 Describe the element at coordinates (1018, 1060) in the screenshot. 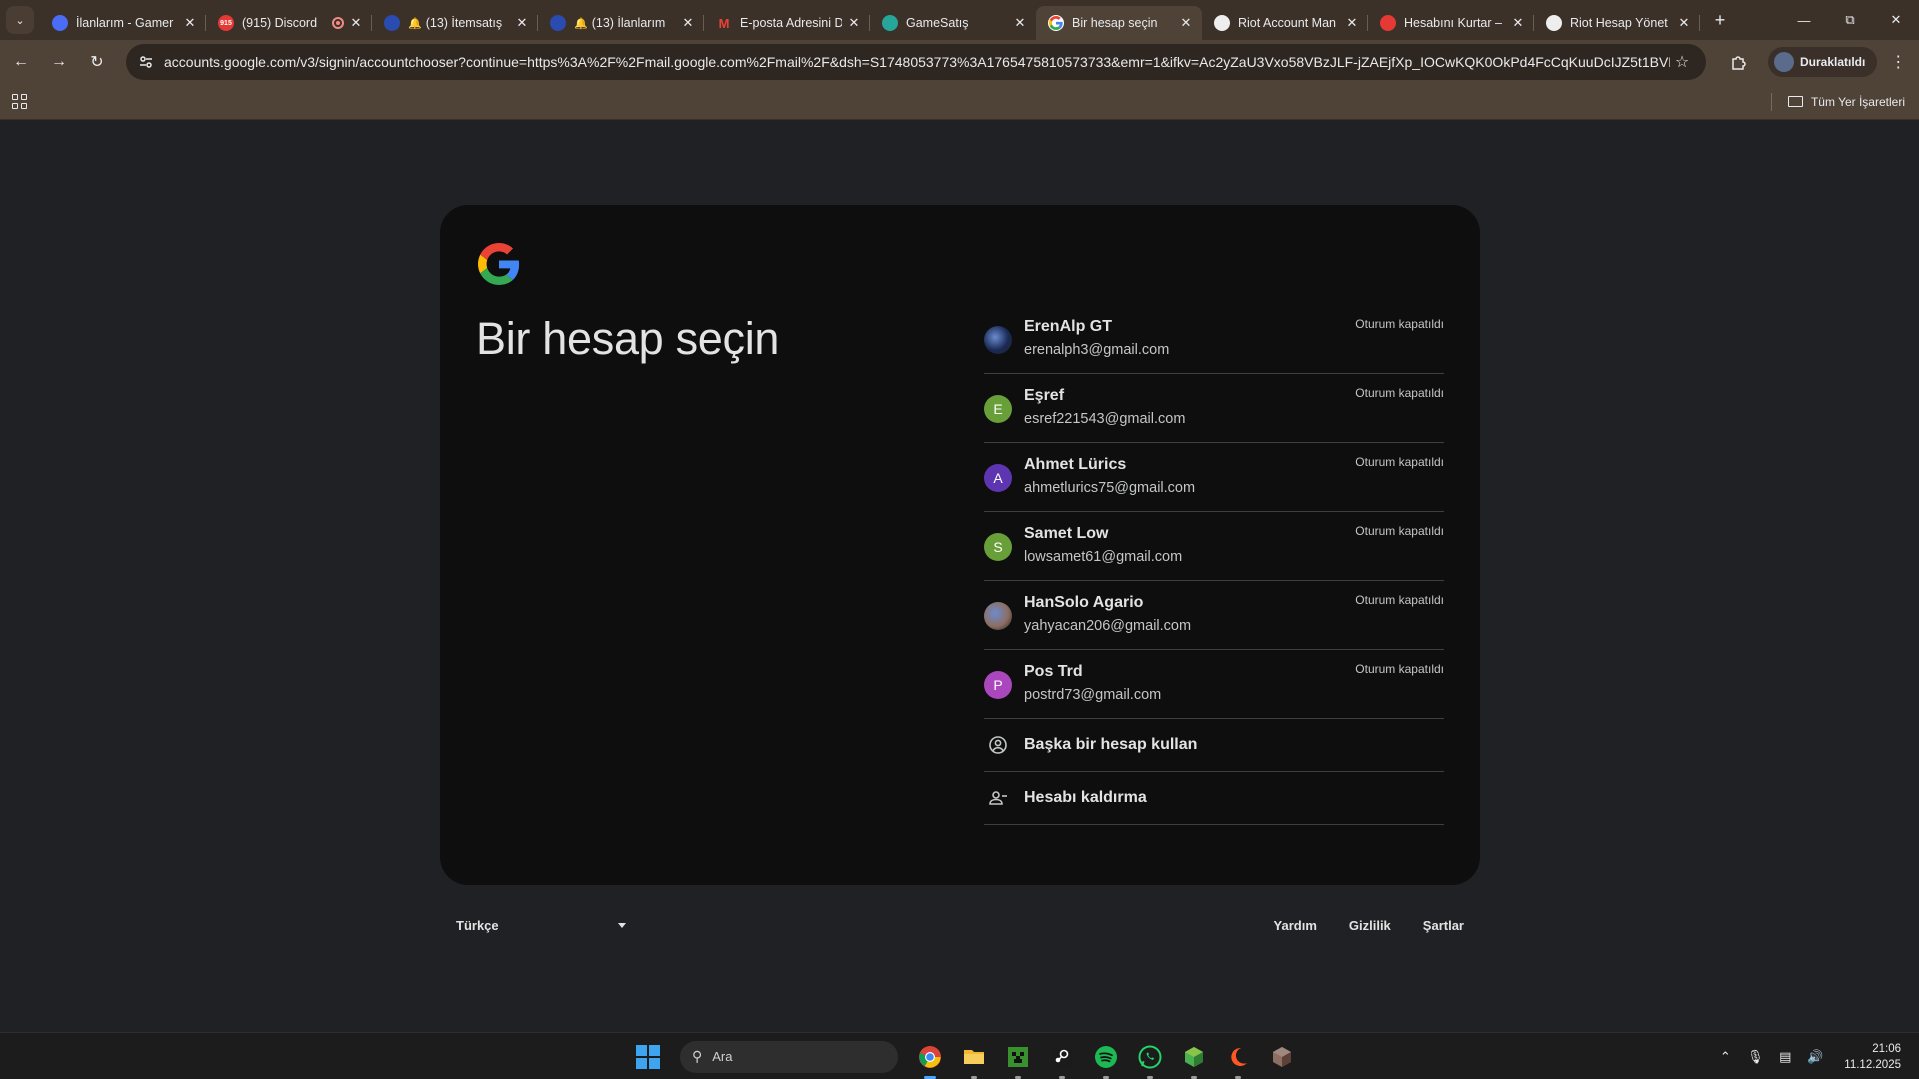

I see `minecraft-icon` at that location.